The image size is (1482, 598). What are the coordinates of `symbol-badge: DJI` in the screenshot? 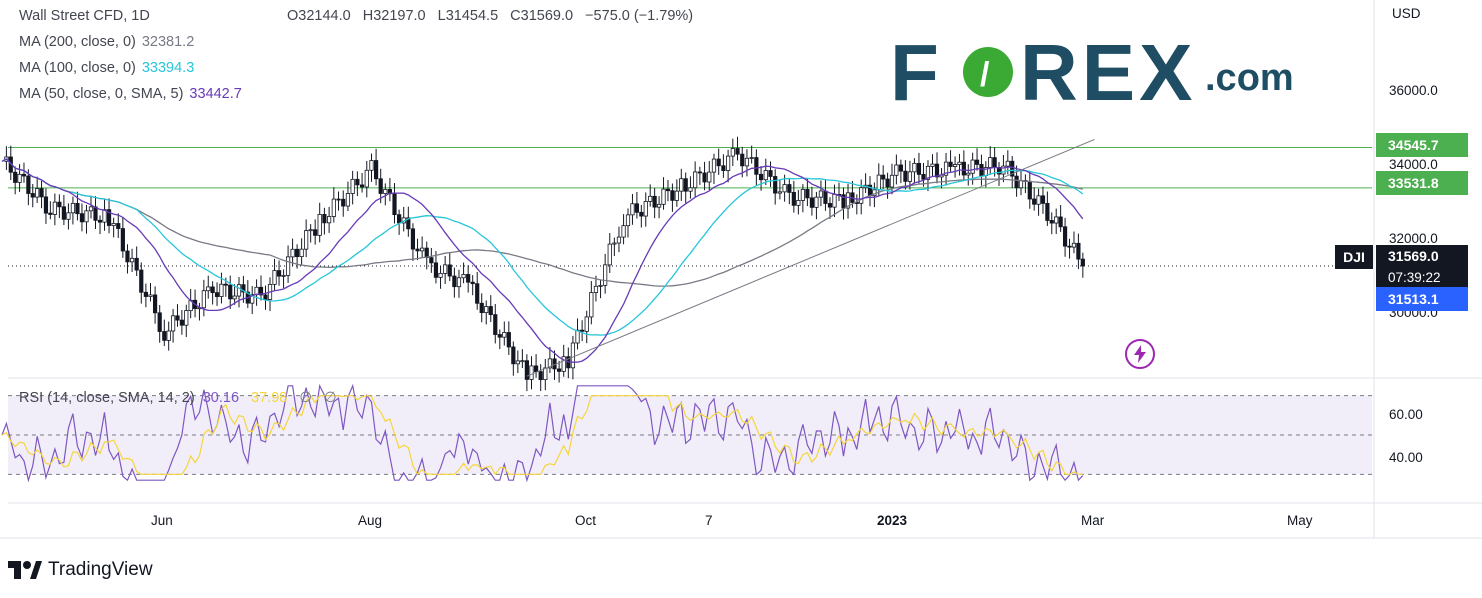 It's located at (1354, 257).